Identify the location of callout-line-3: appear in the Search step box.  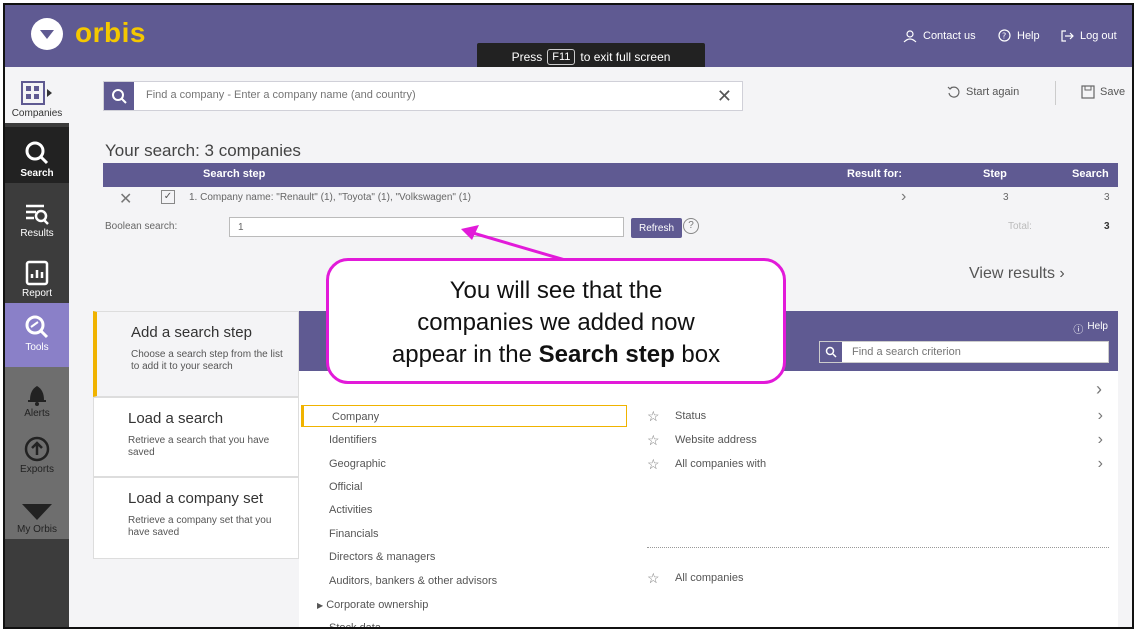
(556, 355).